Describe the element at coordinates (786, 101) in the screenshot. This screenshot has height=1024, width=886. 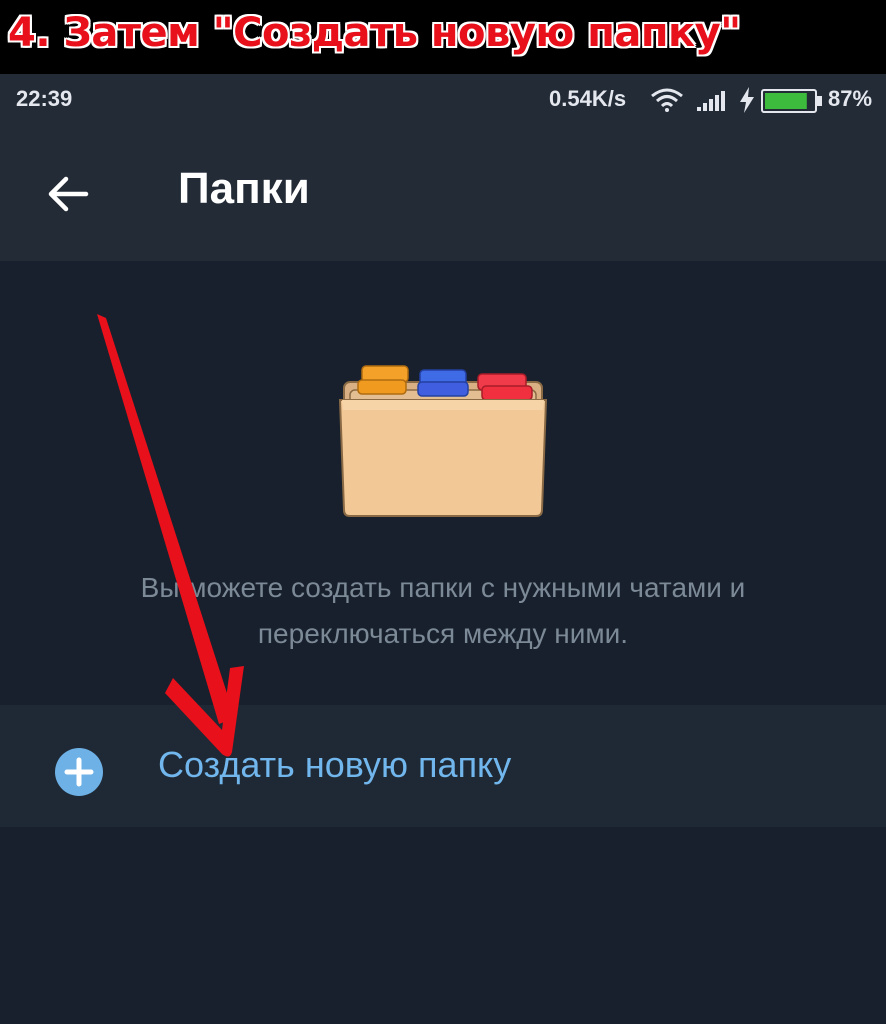
I see `battery-fill` at that location.